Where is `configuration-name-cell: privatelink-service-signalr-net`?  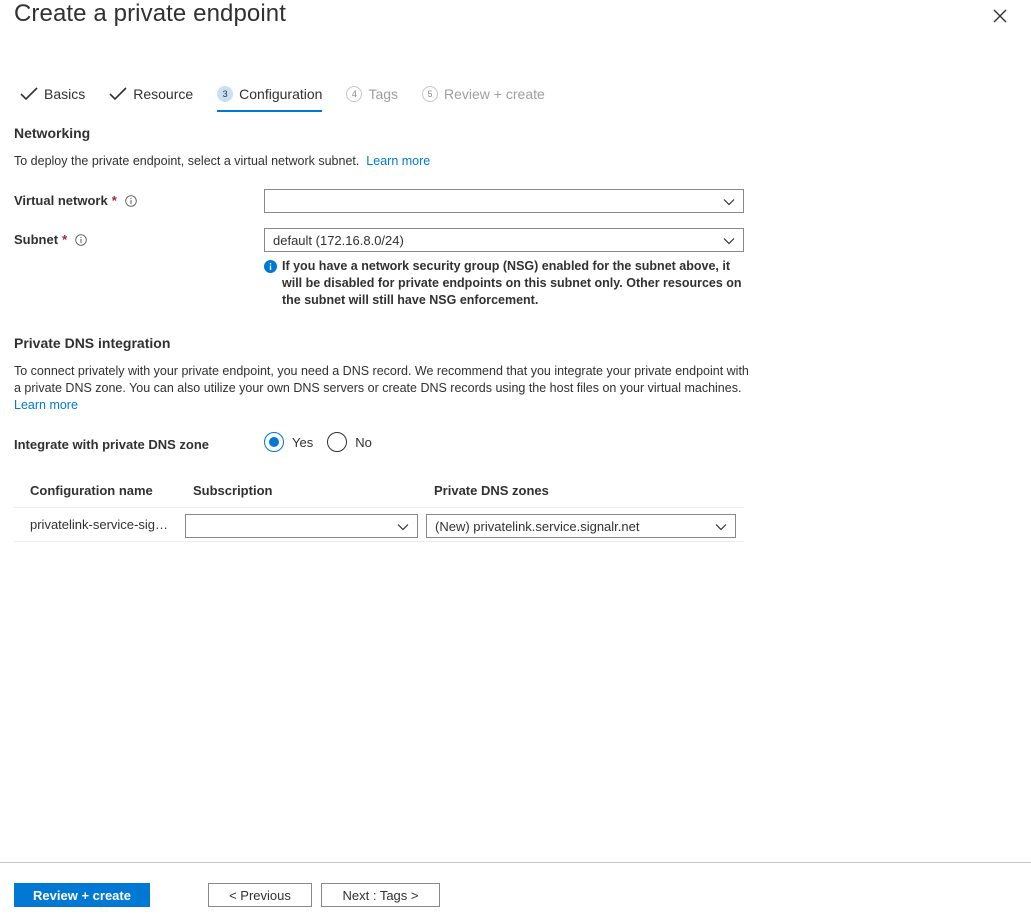
configuration-name-cell: privatelink-service-signalr-net is located at coordinates (102, 524).